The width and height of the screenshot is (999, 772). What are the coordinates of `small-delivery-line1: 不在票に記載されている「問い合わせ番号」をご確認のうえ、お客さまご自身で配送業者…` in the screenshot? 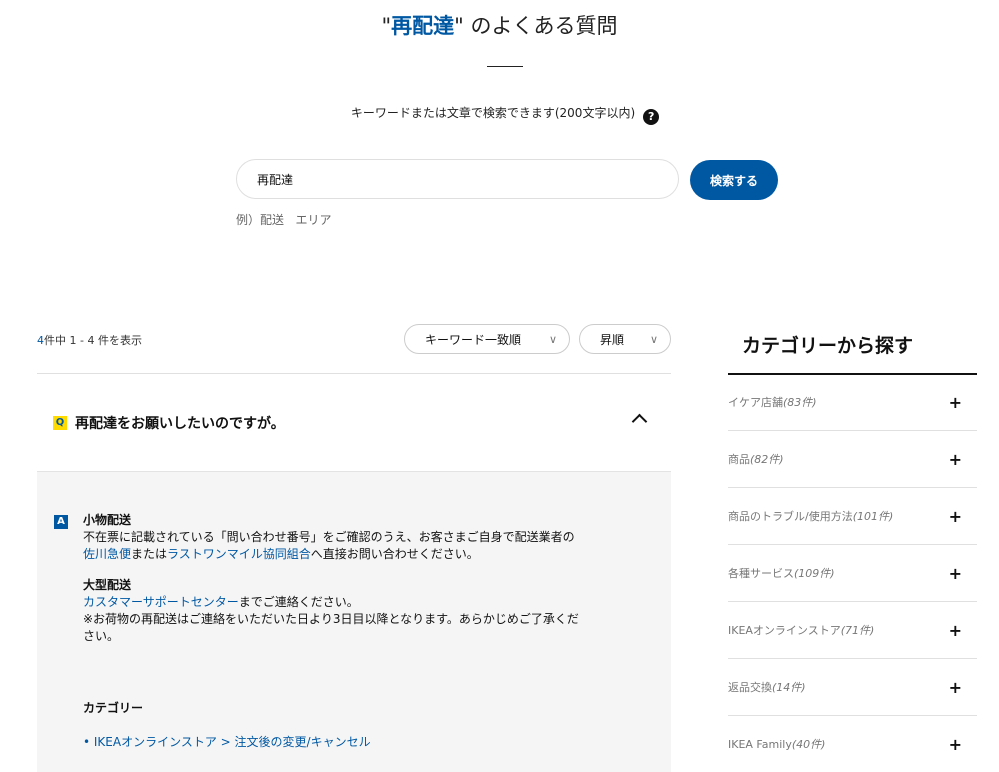 It's located at (329, 537).